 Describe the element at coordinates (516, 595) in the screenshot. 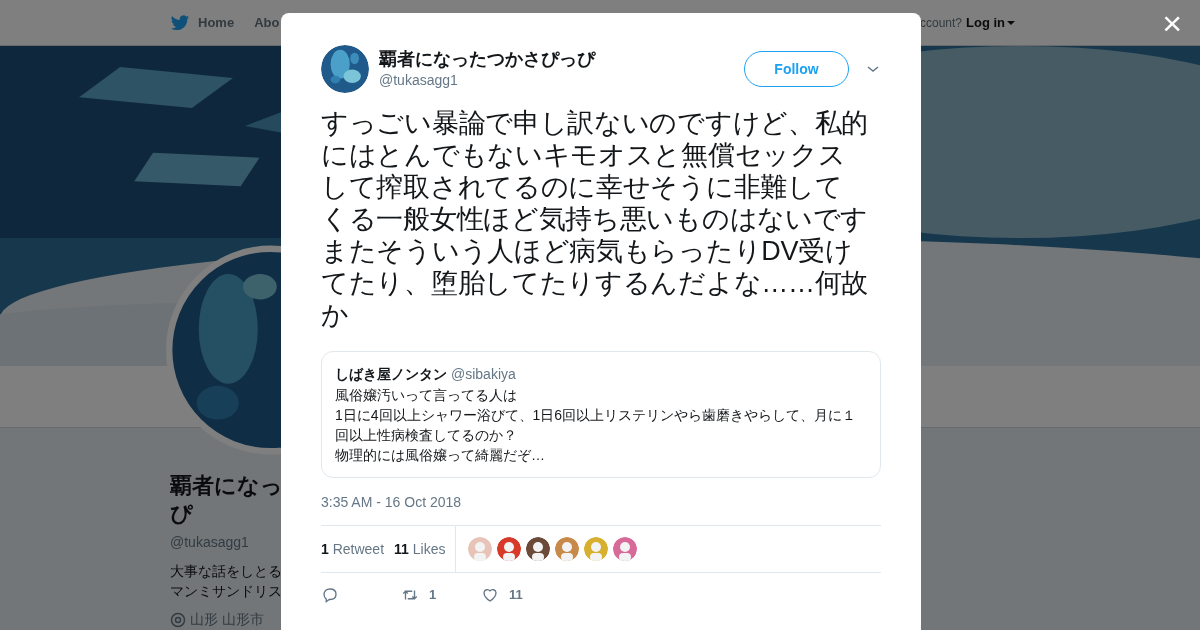

I see `action-count: 11` at that location.